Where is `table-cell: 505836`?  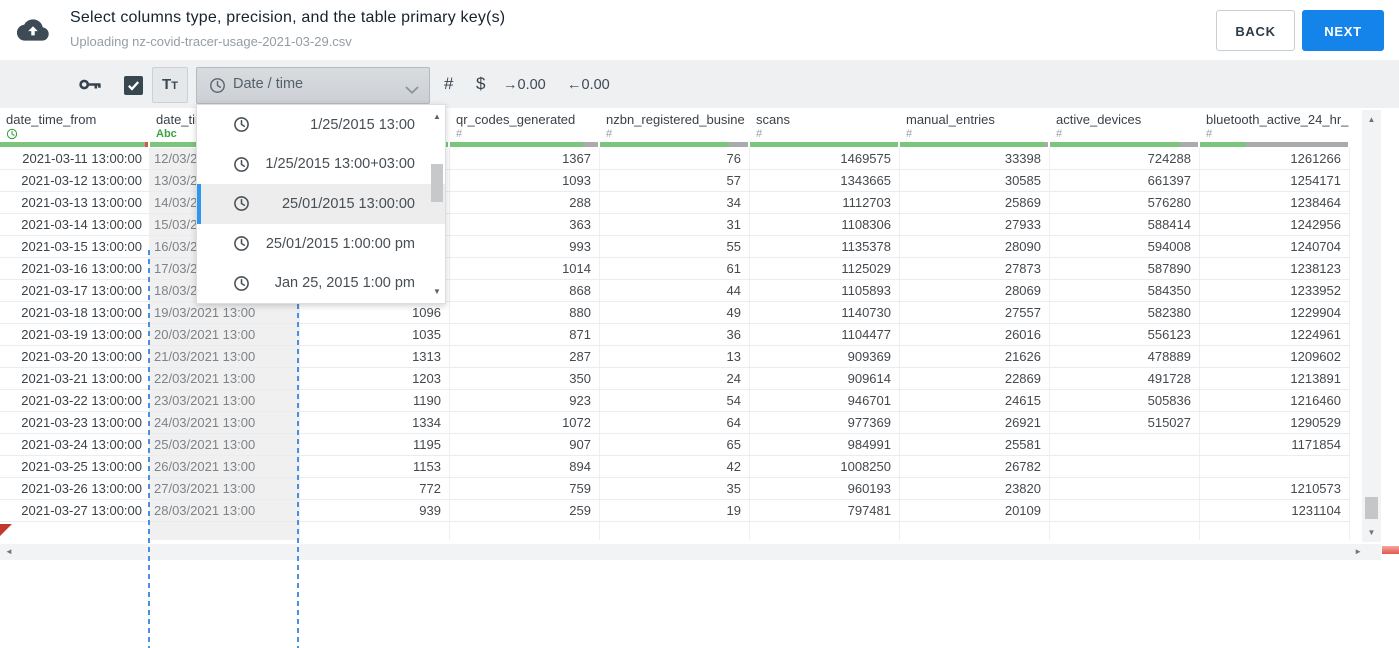
table-cell: 505836 is located at coordinates (1125, 400).